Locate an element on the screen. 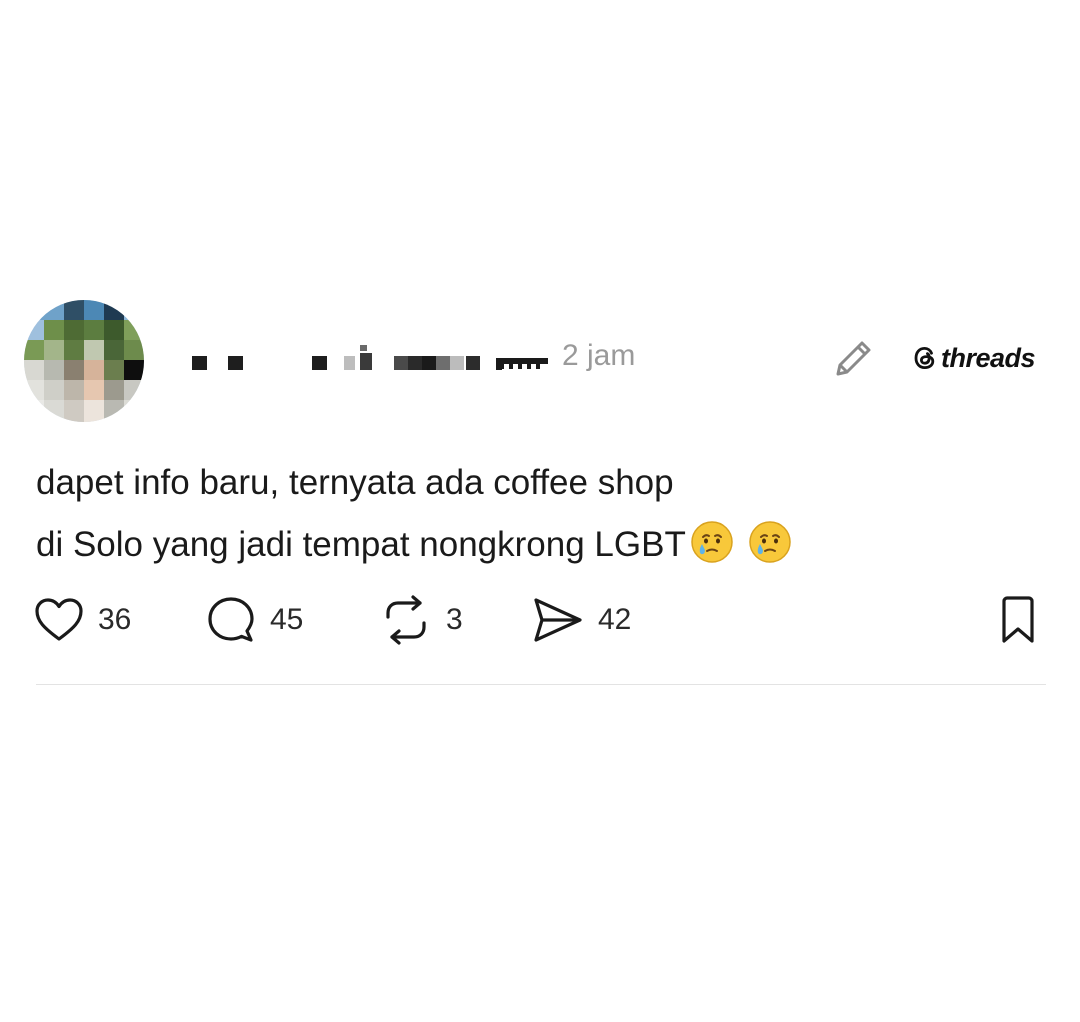 The image size is (1080, 1022). post-text-line-2-wrapper: di Solo yang jadi tempat nongkrong LGBT is located at coordinates (536, 545).